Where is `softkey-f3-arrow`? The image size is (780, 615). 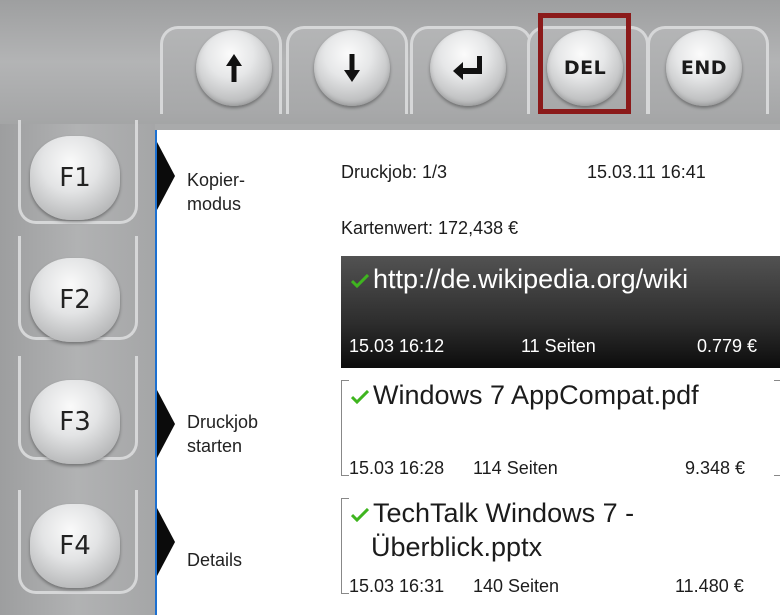 softkey-f3-arrow is located at coordinates (166, 424).